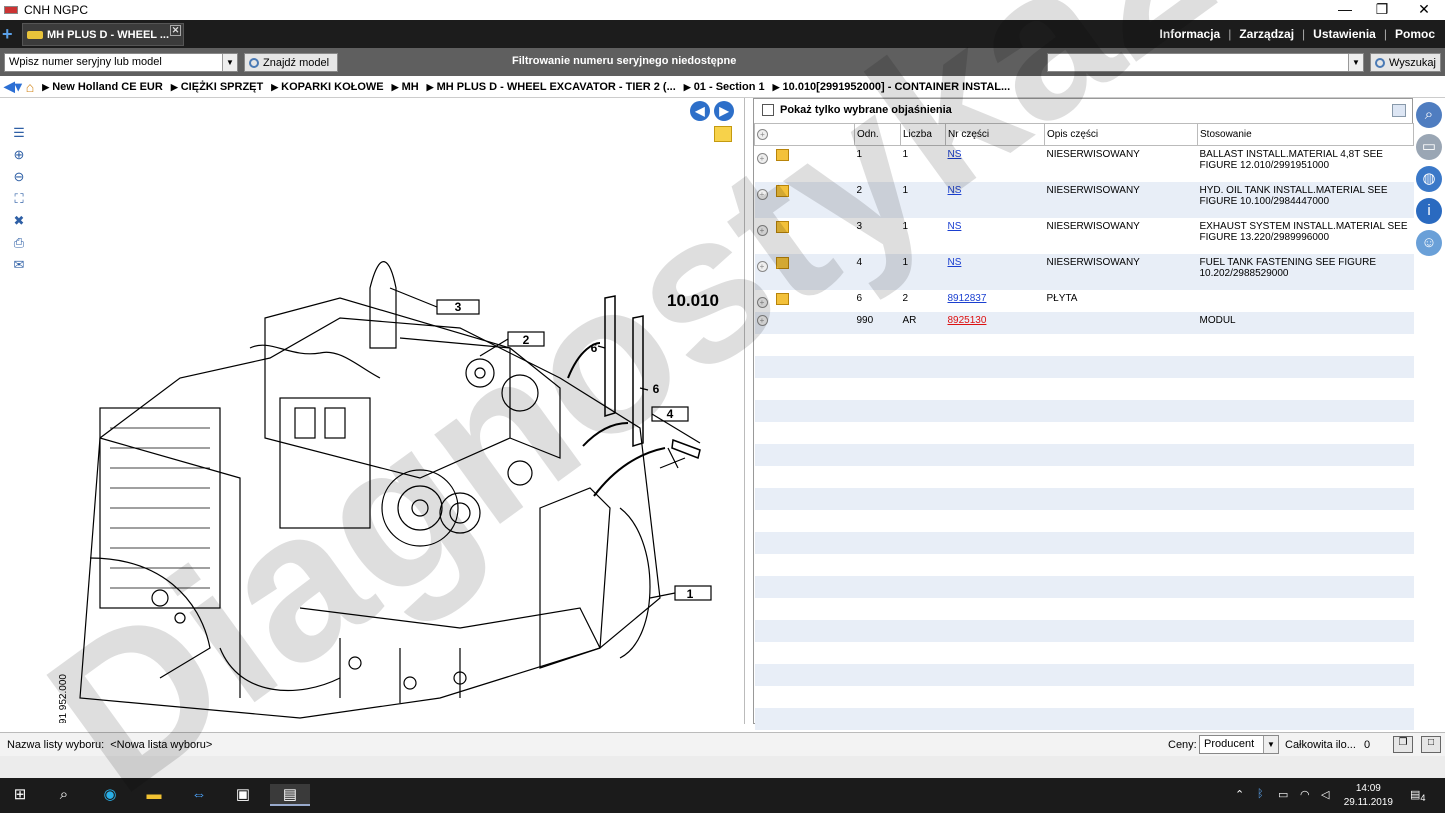  What do you see at coordinates (690, 594) in the screenshot?
I see `callout-1: 1` at bounding box center [690, 594].